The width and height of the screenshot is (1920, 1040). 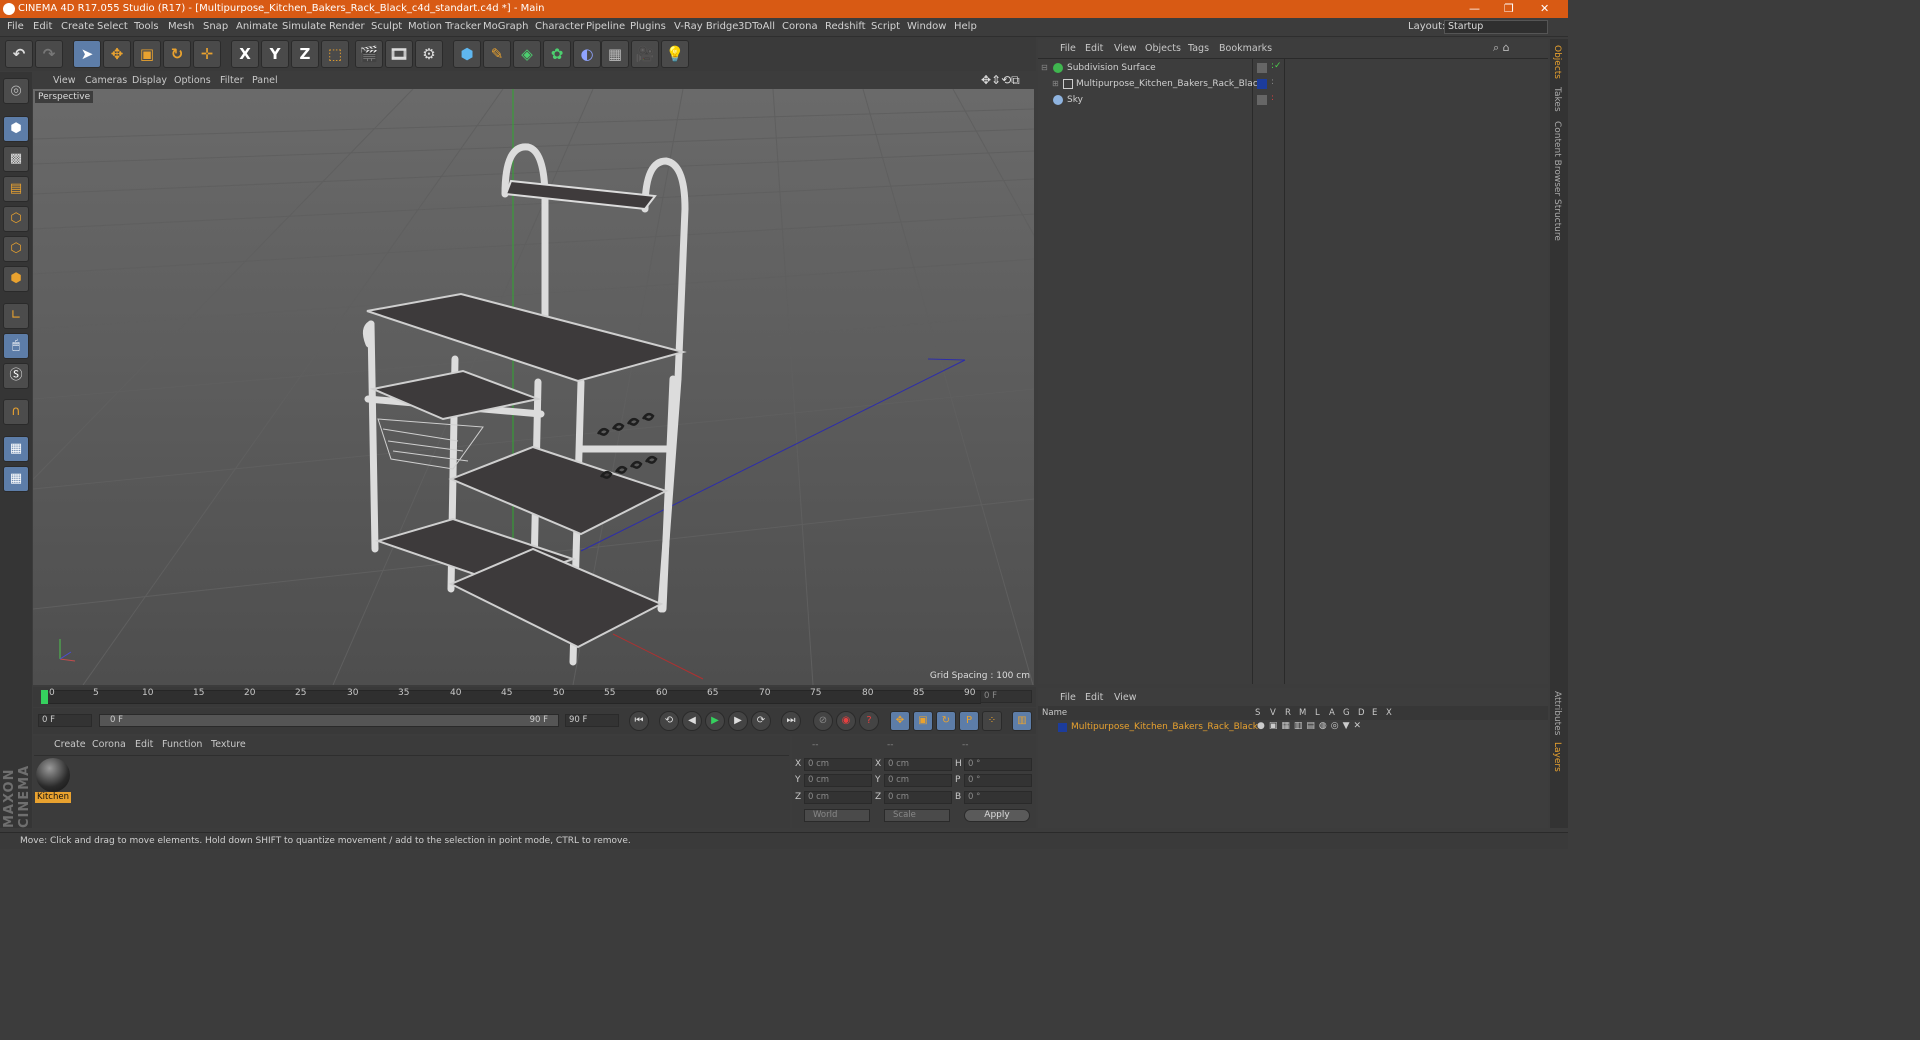 What do you see at coordinates (559, 26) in the screenshot?
I see `menu-character: Character` at bounding box center [559, 26].